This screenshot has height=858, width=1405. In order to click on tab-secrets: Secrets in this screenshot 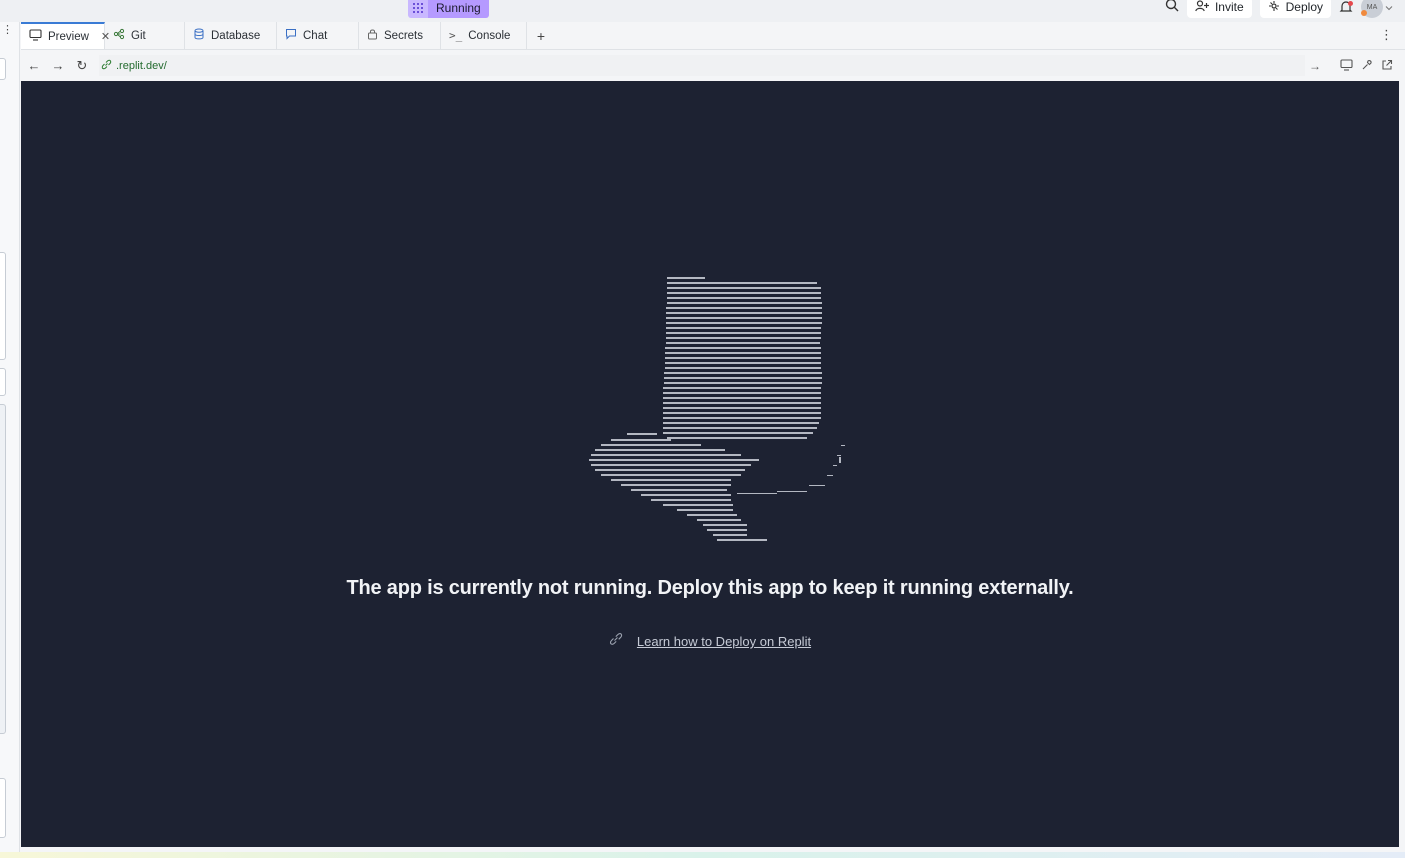, I will do `click(400, 35)`.